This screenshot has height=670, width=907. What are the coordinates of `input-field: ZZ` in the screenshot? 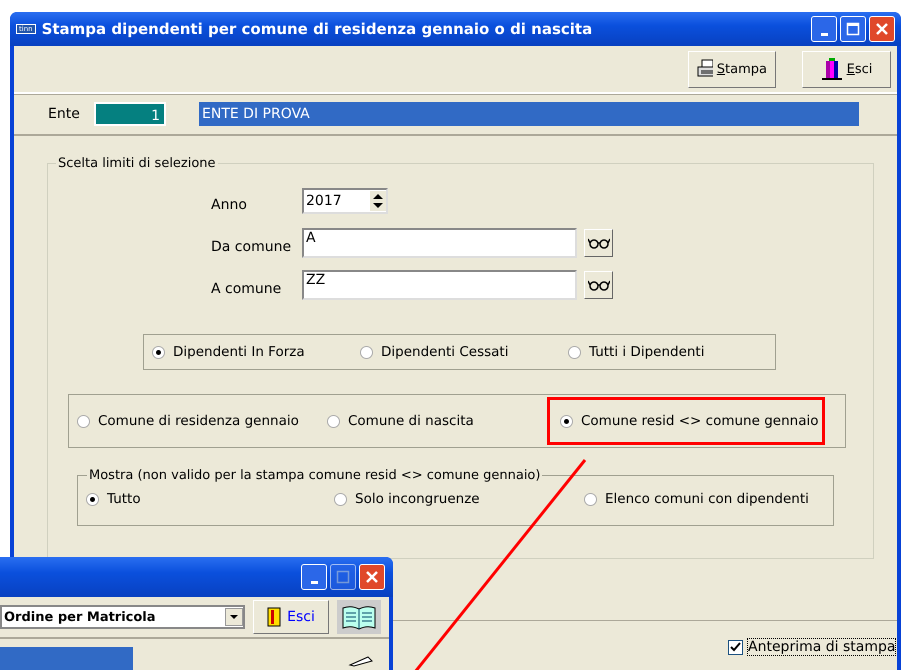 It's located at (439, 285).